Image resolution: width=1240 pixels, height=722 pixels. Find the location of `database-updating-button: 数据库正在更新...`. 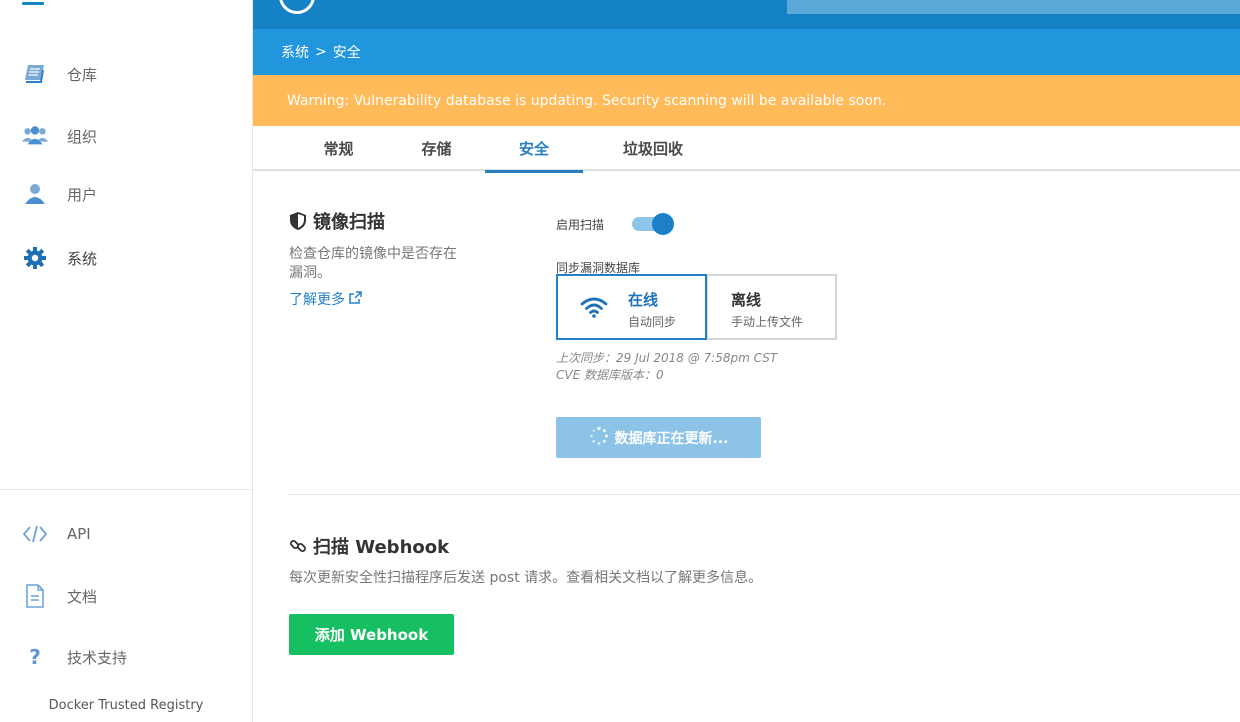

database-updating-button: 数据库正在更新... is located at coordinates (658, 437).